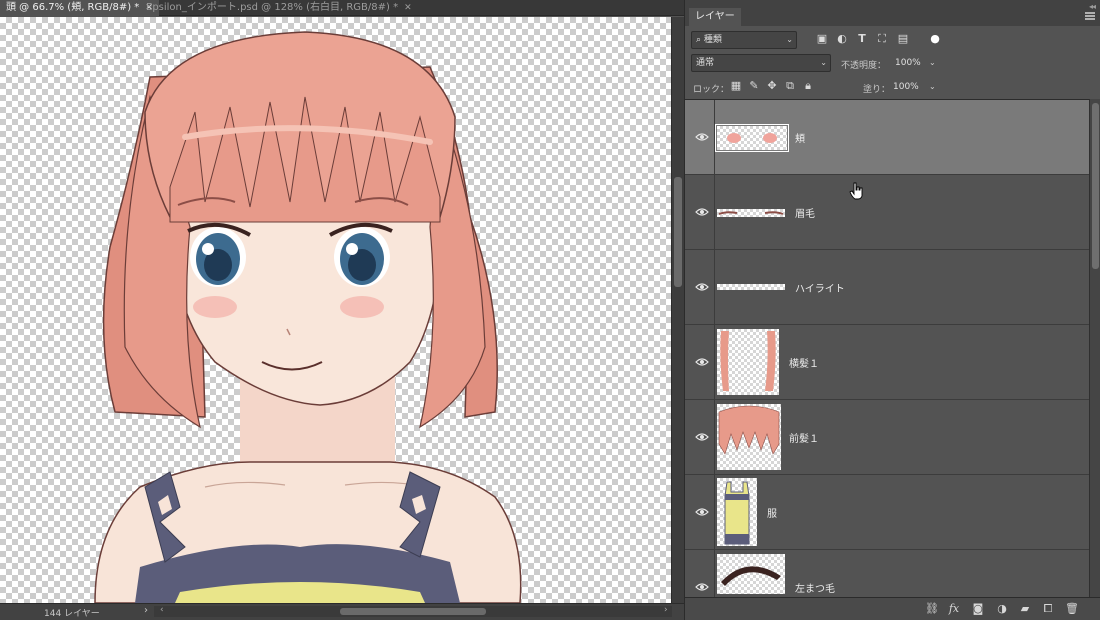 The width and height of the screenshot is (1100, 620). What do you see at coordinates (761, 63) in the screenshot?
I see `blend-mode-select: 通常 ⌄` at bounding box center [761, 63].